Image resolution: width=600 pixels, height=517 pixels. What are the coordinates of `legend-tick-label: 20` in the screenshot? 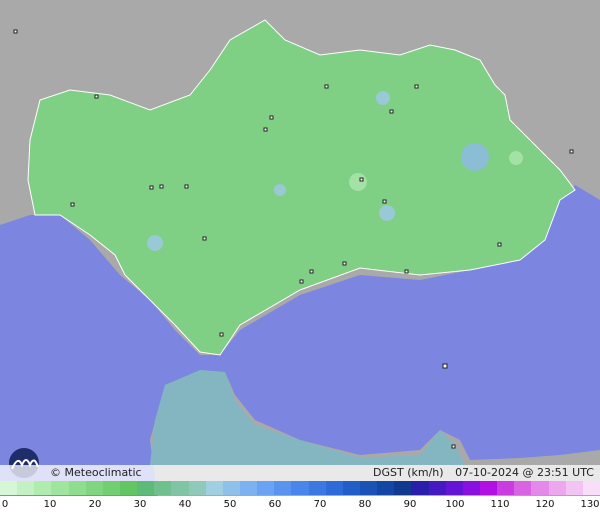 It's located at (95, 504).